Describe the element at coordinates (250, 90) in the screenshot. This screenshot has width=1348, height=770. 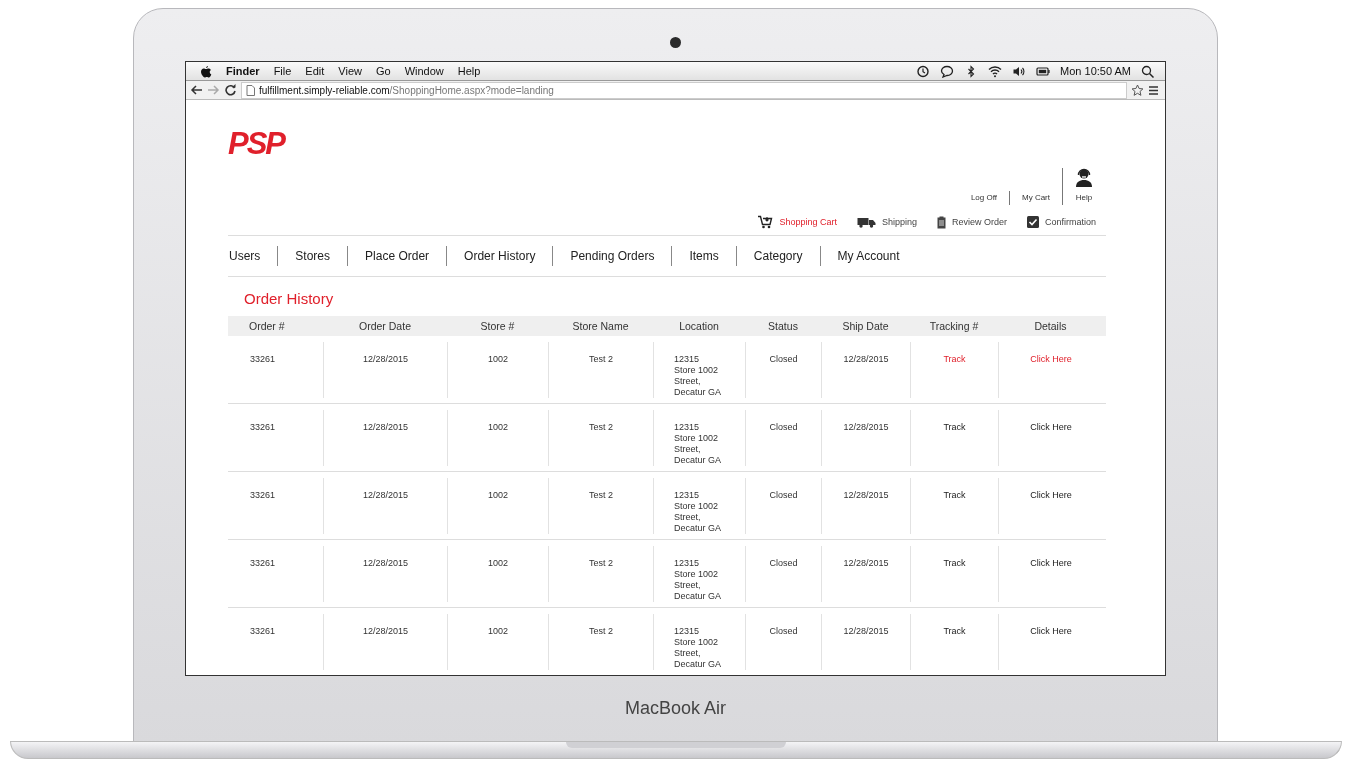
I see `page-icon` at that location.